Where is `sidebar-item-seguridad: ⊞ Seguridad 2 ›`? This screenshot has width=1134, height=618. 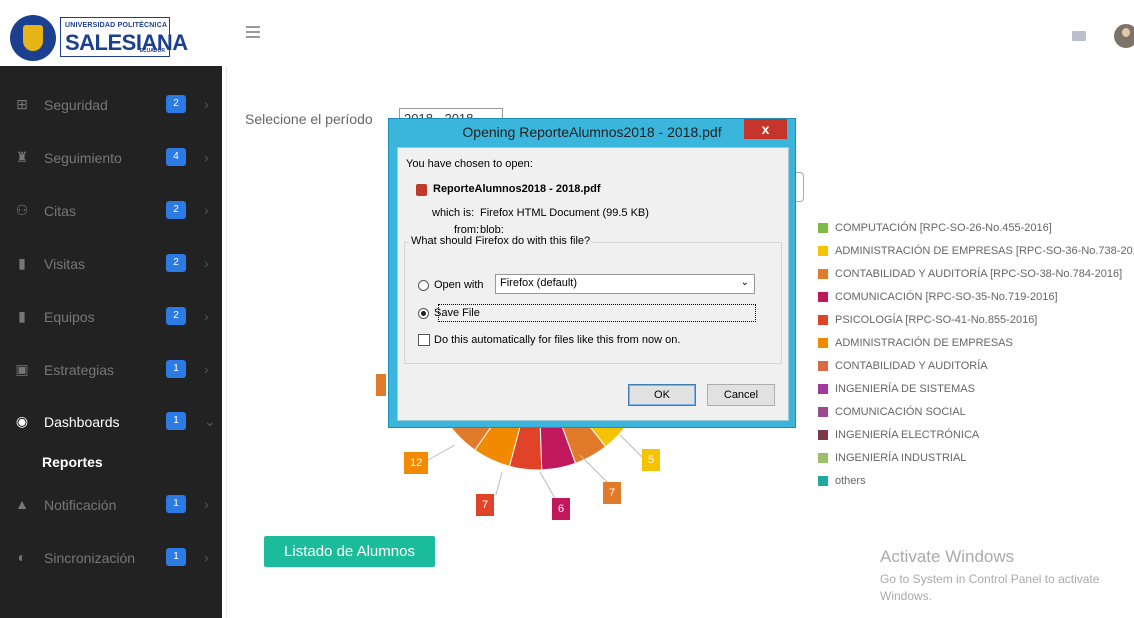
sidebar-item-seguridad: ⊞ Seguridad 2 › is located at coordinates (111, 105).